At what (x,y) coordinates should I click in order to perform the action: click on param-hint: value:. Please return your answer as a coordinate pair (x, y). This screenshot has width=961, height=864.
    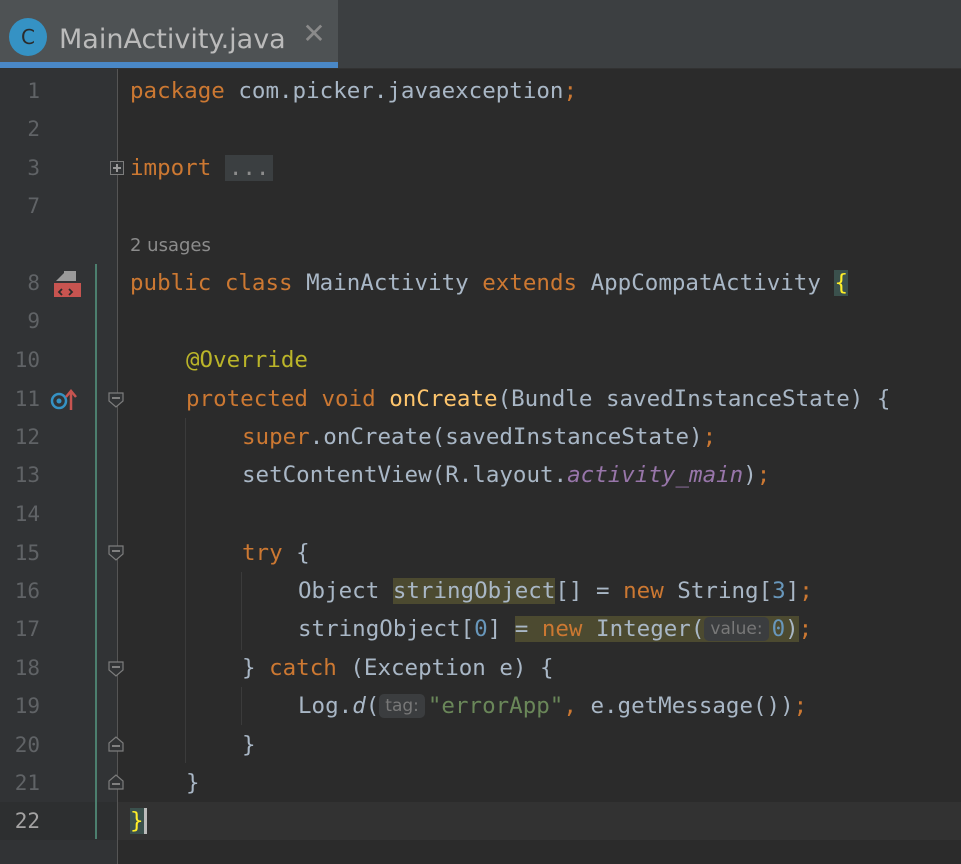
    Looking at the image, I should click on (736, 629).